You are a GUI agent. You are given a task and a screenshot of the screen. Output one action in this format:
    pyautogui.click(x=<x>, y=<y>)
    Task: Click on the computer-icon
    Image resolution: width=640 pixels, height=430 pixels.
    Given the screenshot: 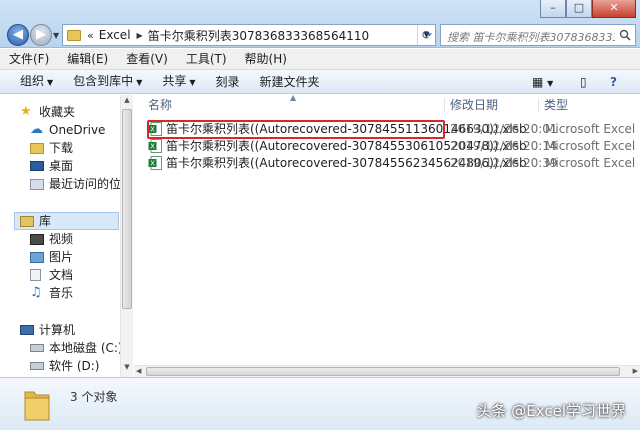 What is the action you would take?
    pyautogui.click(x=27, y=330)
    